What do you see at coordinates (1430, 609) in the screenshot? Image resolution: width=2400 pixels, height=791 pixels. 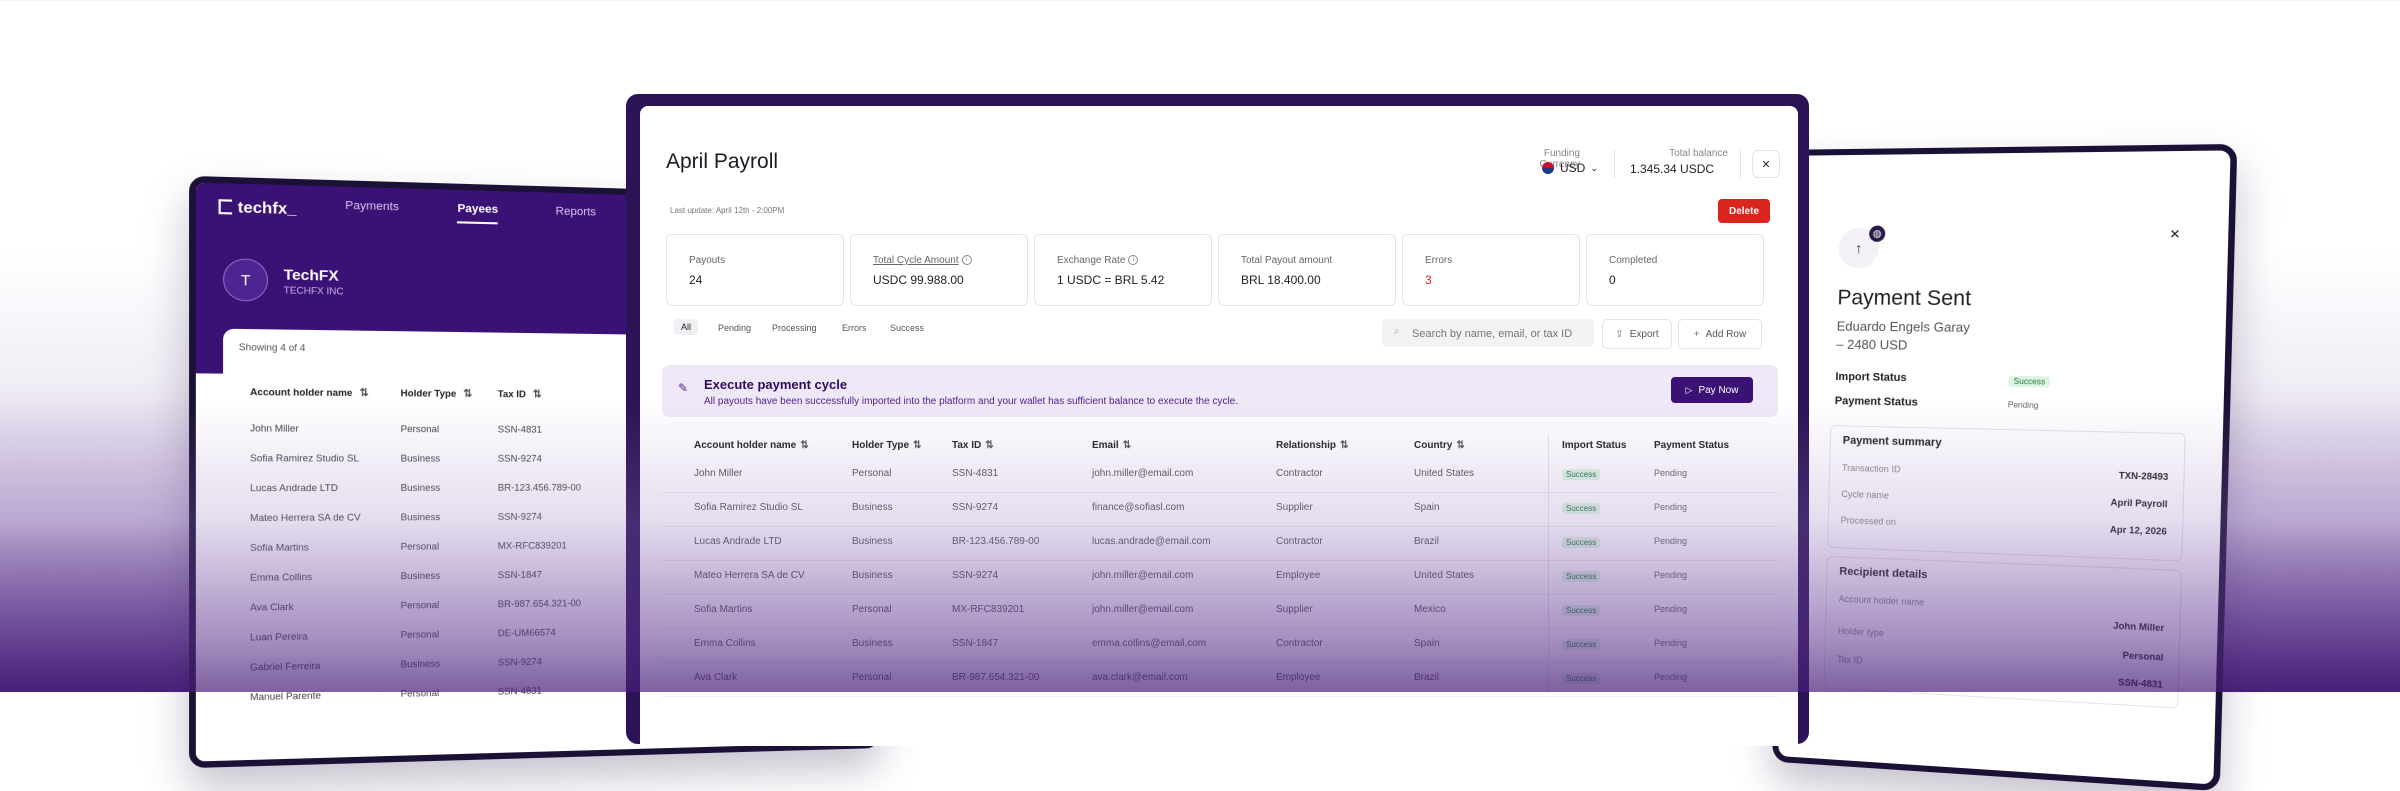 I see `country-cell: Mexico` at bounding box center [1430, 609].